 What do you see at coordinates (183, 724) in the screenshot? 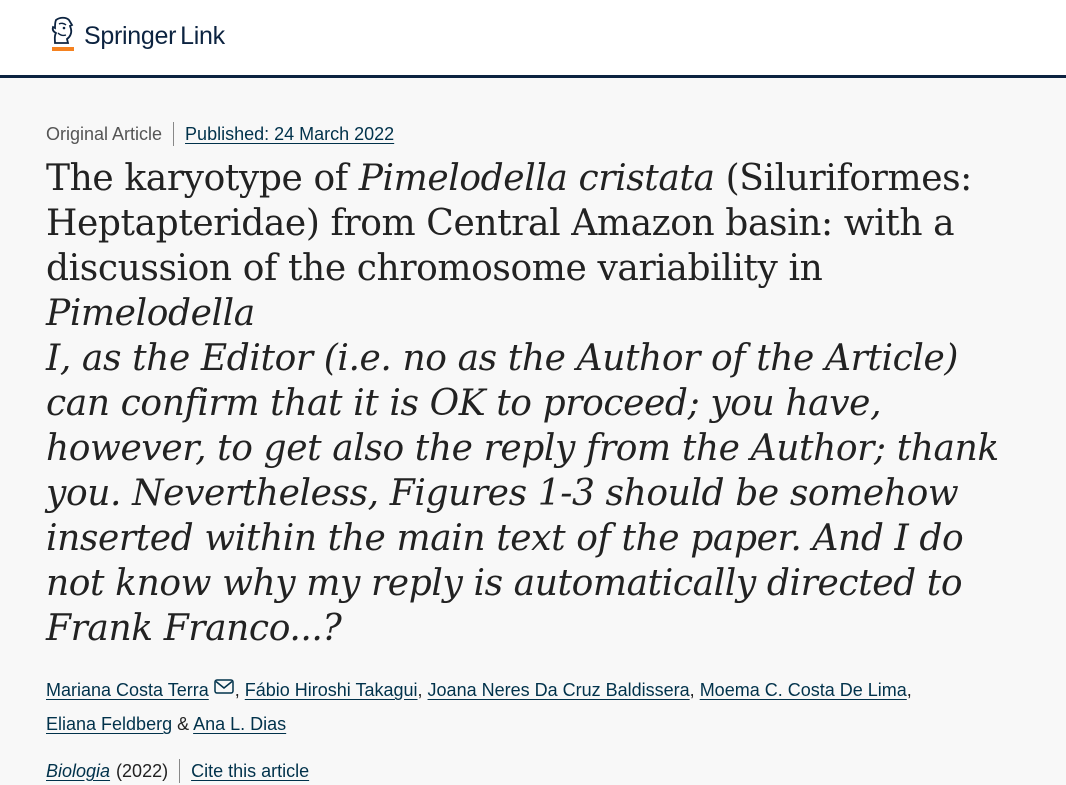
I see `author-ampersand: &` at bounding box center [183, 724].